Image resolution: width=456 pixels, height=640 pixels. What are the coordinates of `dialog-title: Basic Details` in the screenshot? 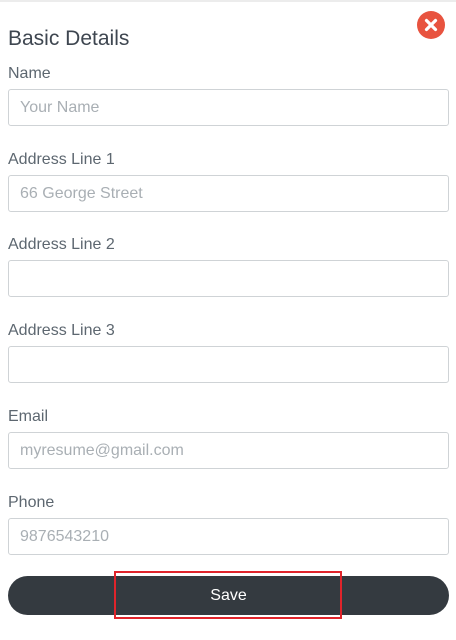 It's located at (69, 38).